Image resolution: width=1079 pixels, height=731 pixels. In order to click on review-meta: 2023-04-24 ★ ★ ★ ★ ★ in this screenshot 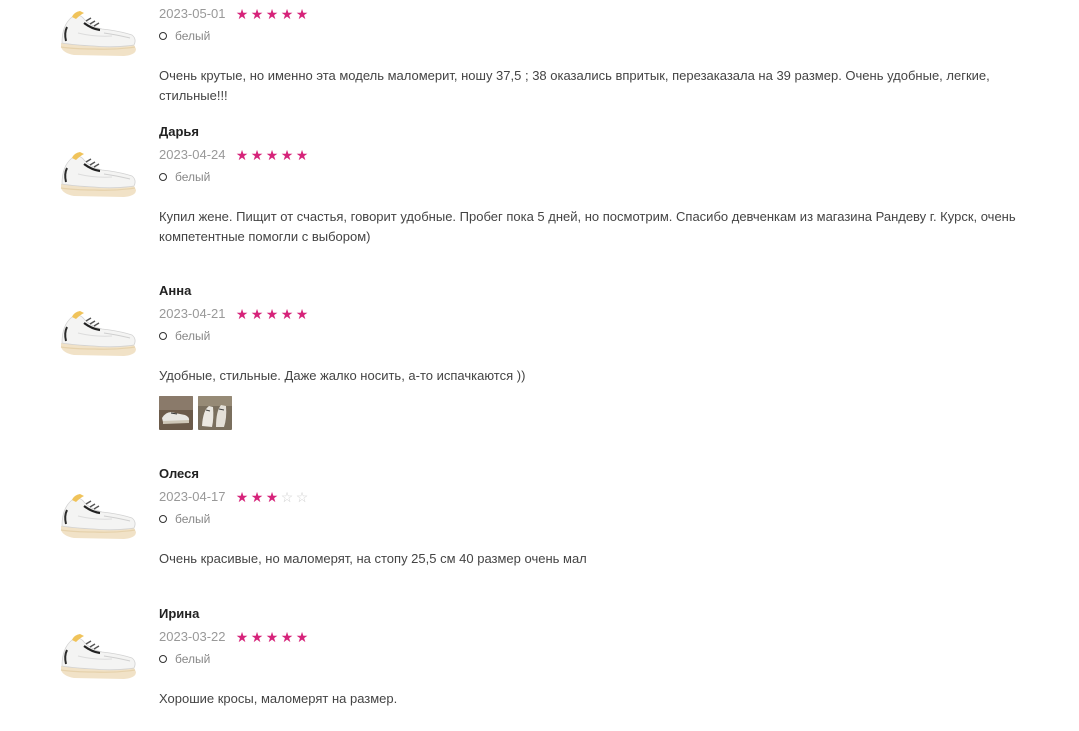, I will do `click(599, 155)`.